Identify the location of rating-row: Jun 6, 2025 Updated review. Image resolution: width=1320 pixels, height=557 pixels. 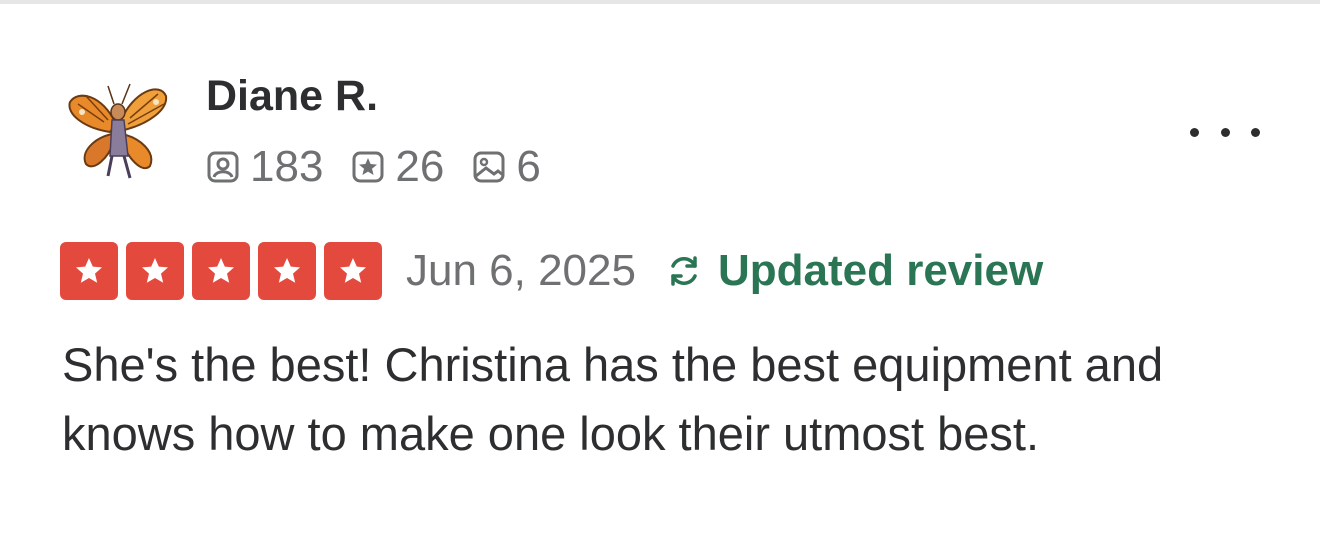
(551, 271).